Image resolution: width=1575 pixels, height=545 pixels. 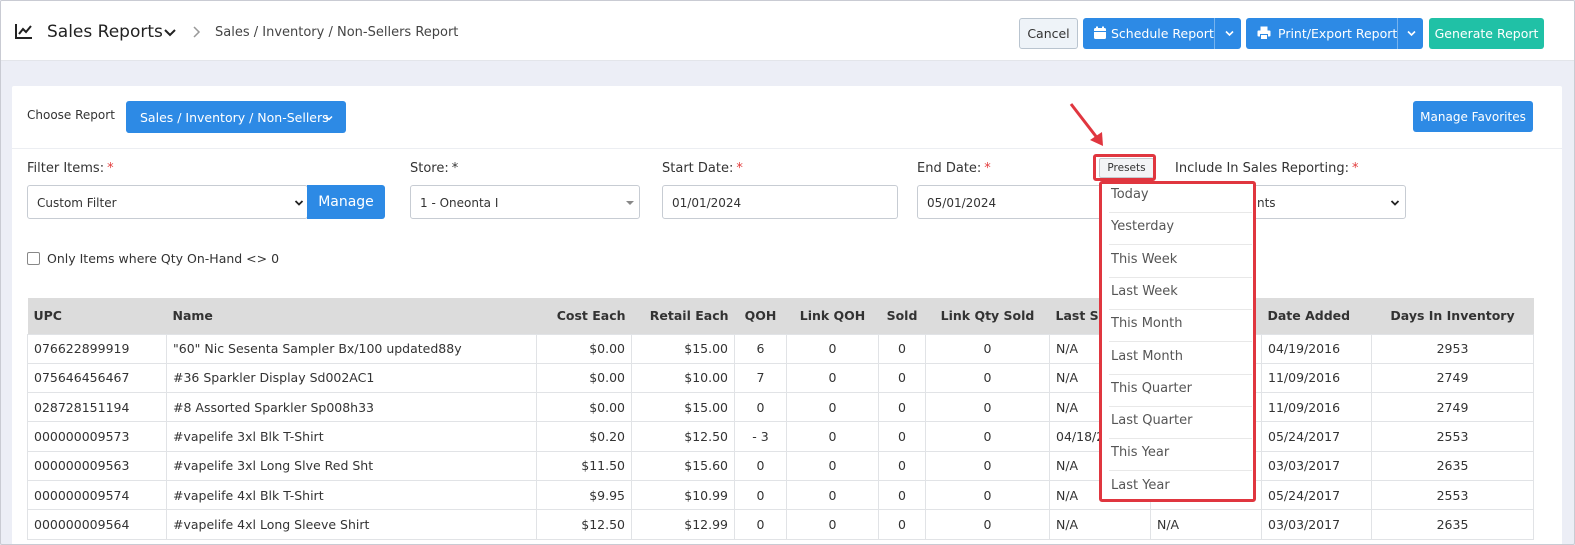 I want to click on filter-items-label: Filter Items: *, so click(x=70, y=168).